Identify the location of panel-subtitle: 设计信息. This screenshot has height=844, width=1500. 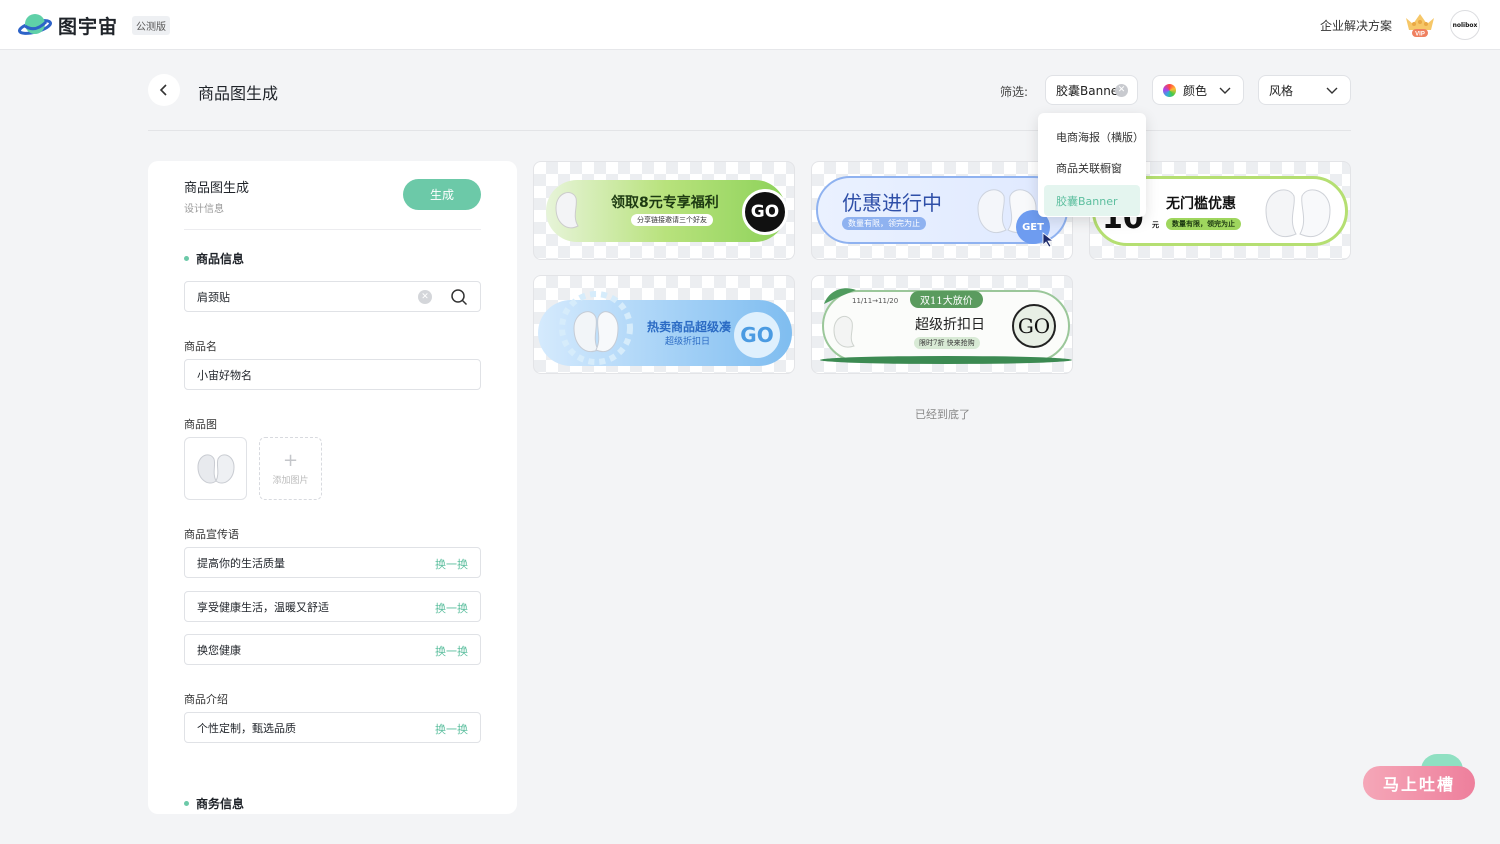
(204, 209).